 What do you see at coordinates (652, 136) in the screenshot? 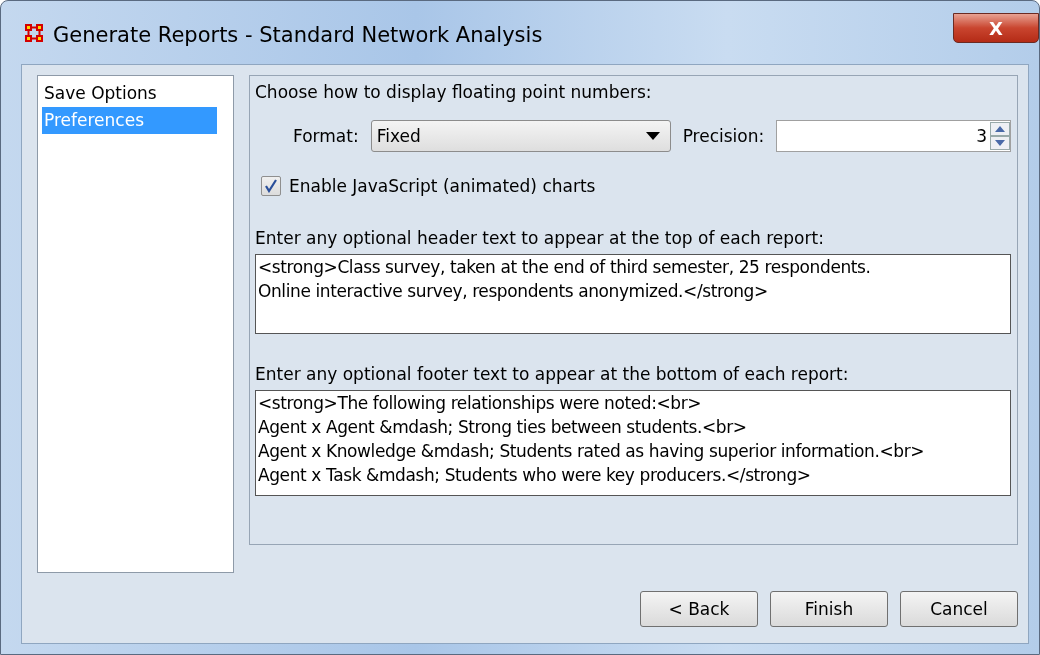
I see `dropdown-caret-icon` at bounding box center [652, 136].